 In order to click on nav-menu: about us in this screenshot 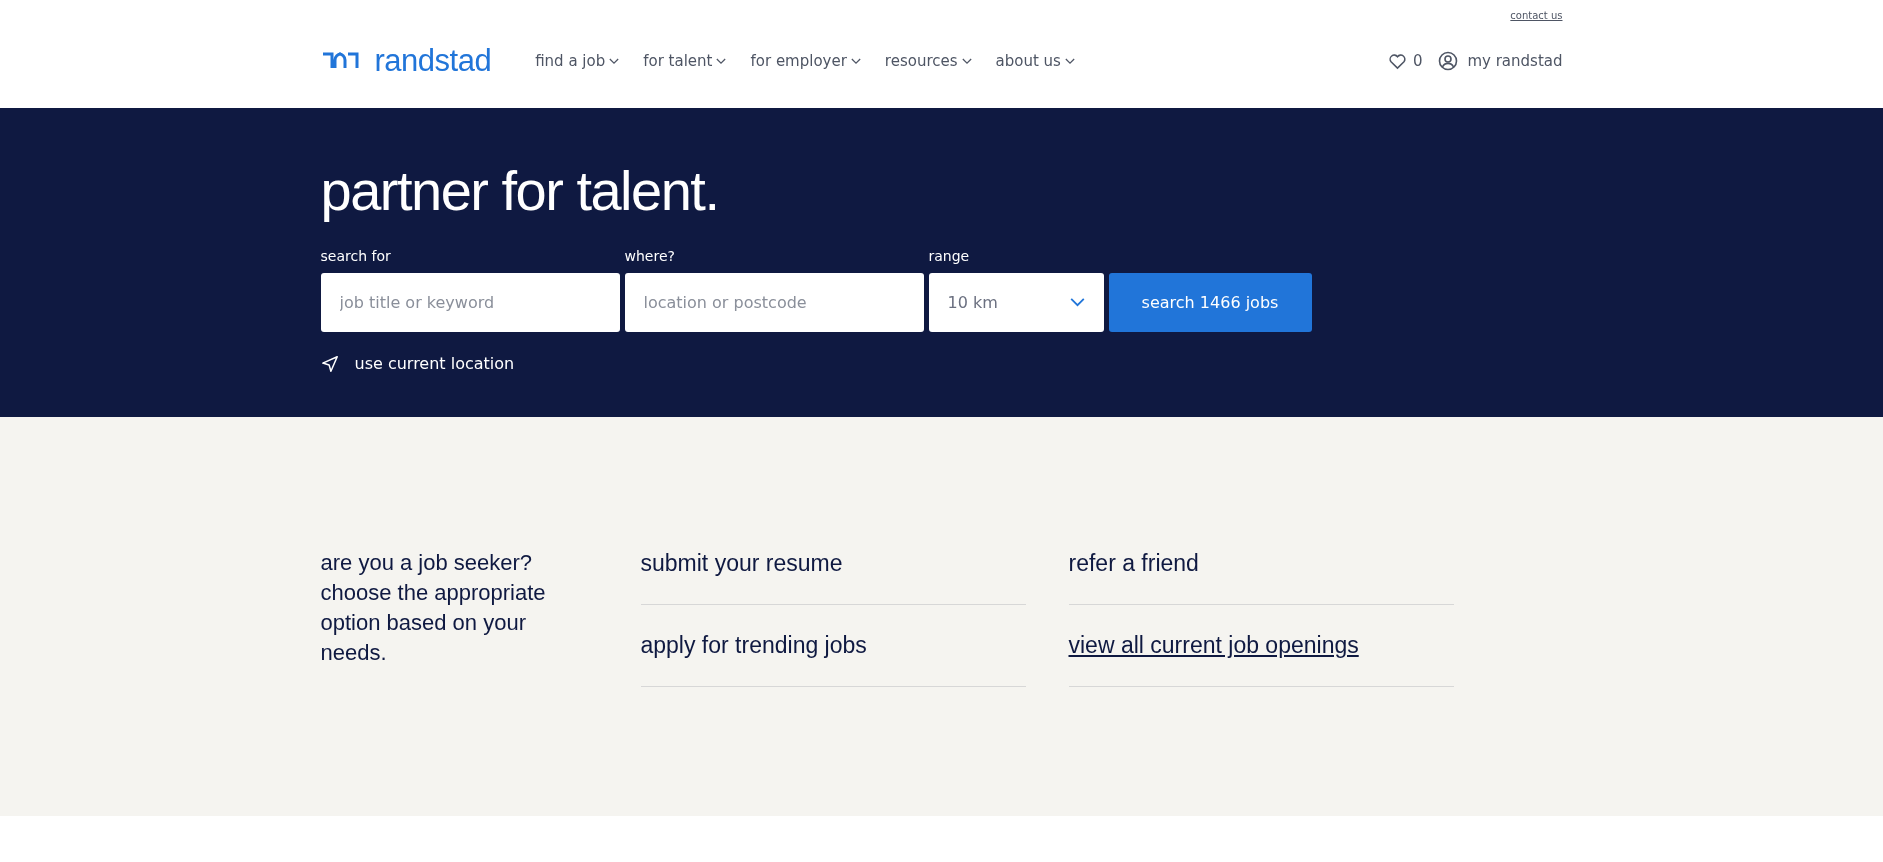, I will do `click(1035, 61)`.